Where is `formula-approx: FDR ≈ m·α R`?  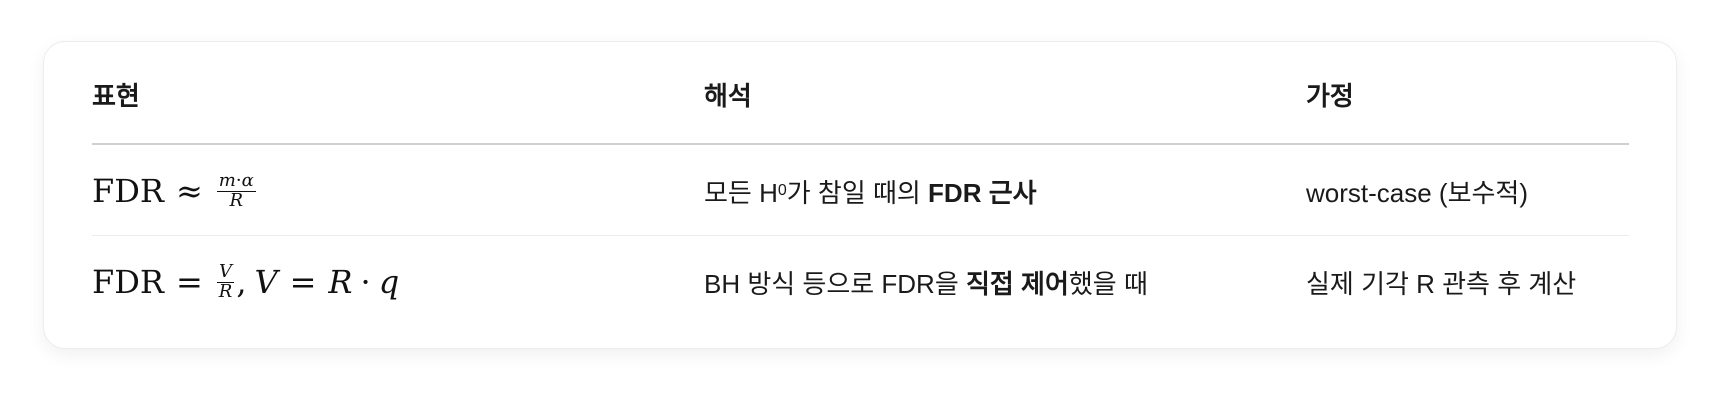
formula-approx: FDR ≈ m·α R is located at coordinates (175, 190).